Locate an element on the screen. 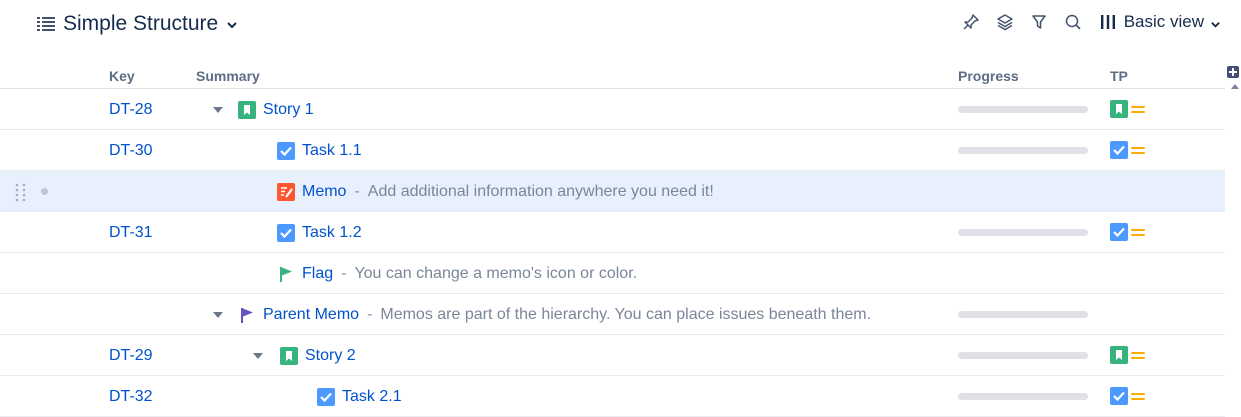 The height and width of the screenshot is (417, 1241). filter-icon is located at coordinates (1039, 22).